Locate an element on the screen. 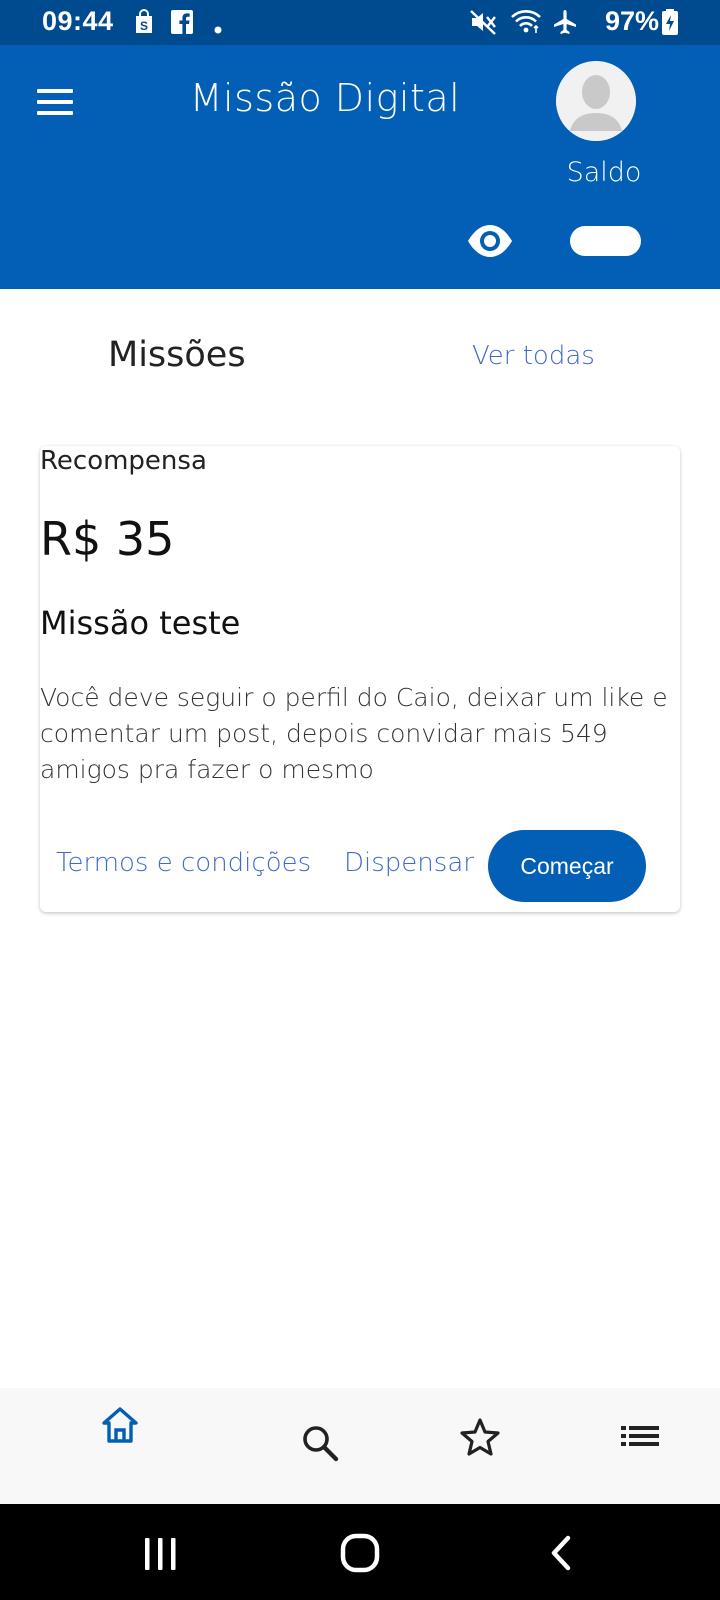  status-bar: 09:44 S 97% is located at coordinates (360, 22).